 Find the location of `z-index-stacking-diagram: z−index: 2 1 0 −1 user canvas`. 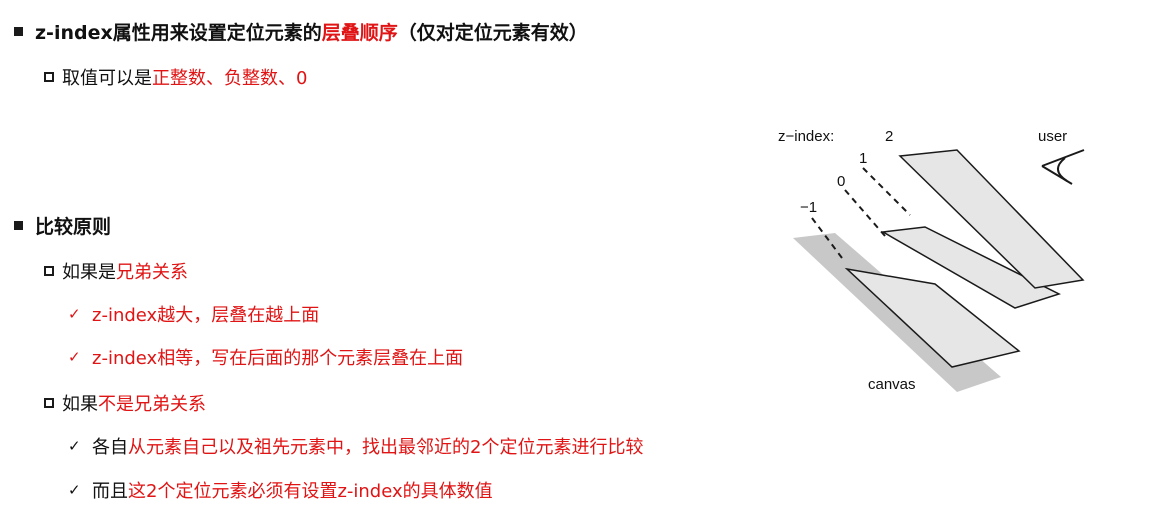

z-index-stacking-diagram: z−index: 2 1 0 −1 user canvas is located at coordinates (931, 260).